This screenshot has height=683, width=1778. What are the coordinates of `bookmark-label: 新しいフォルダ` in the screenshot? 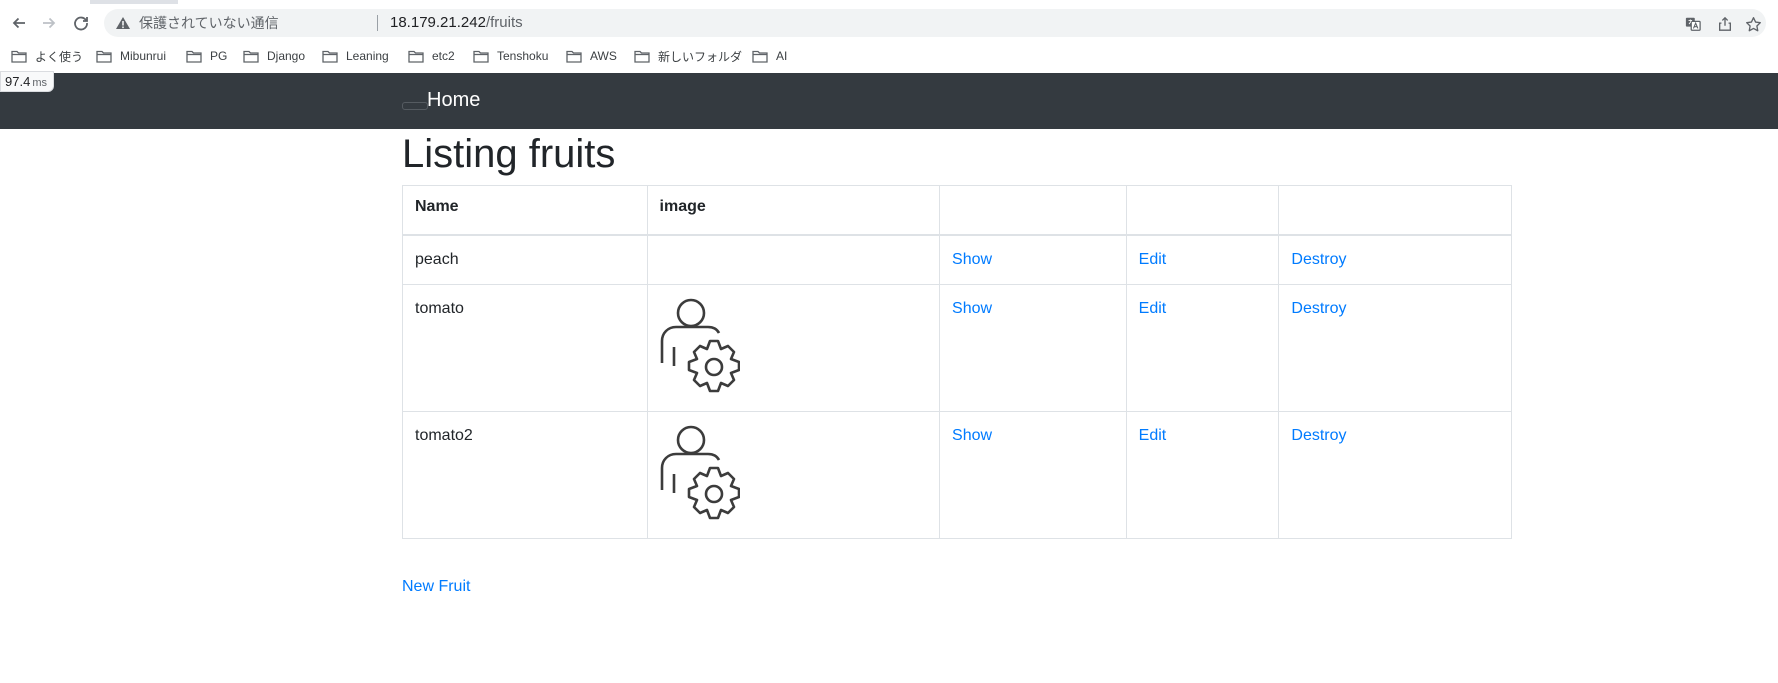 It's located at (700, 56).